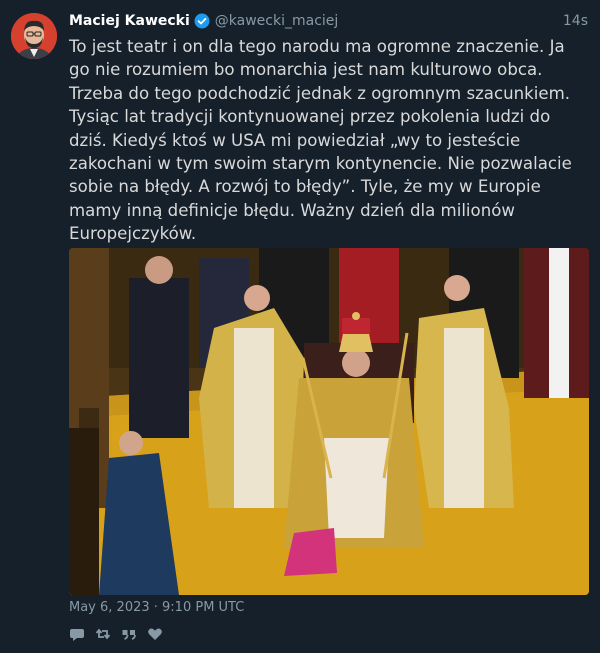 The height and width of the screenshot is (653, 600). I want to click on retweet-icon, so click(103, 634).